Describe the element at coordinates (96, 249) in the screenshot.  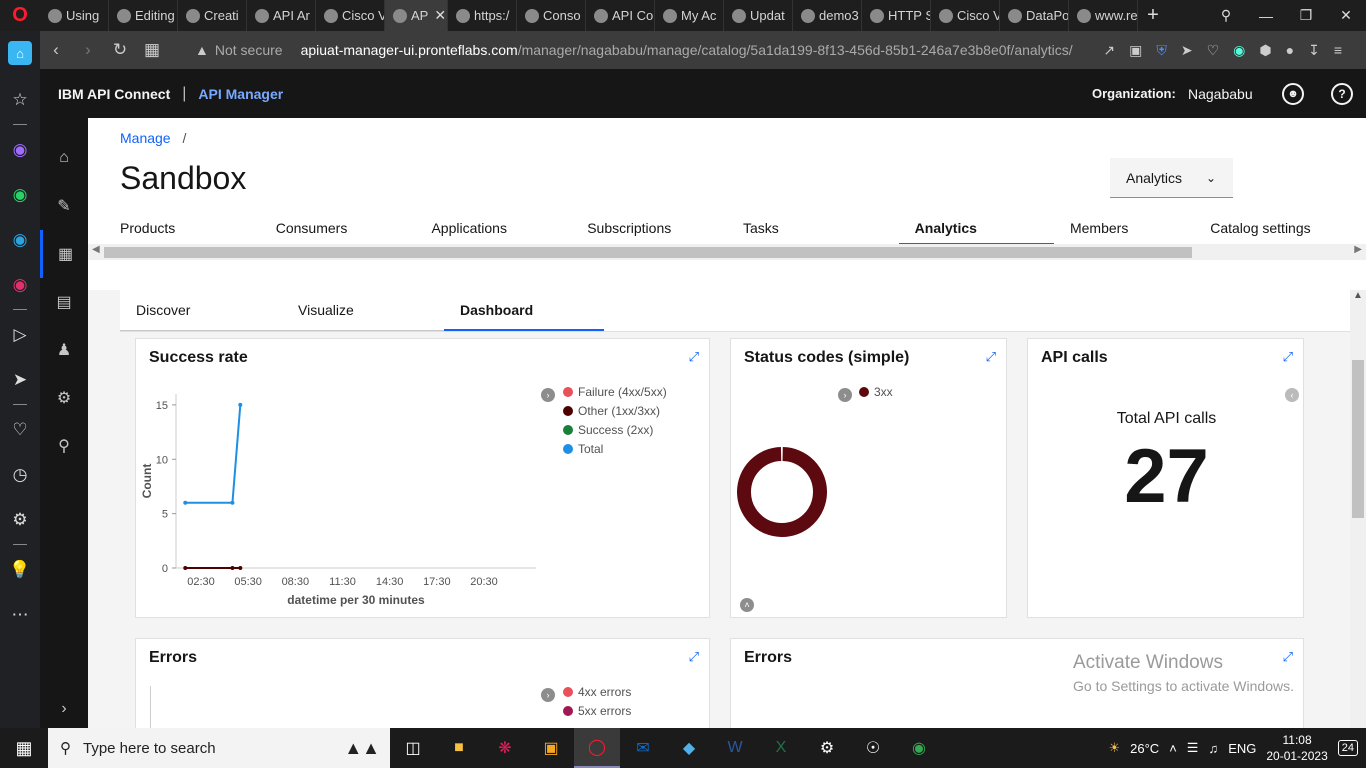
I see `scroll-left-icon: ◀` at that location.